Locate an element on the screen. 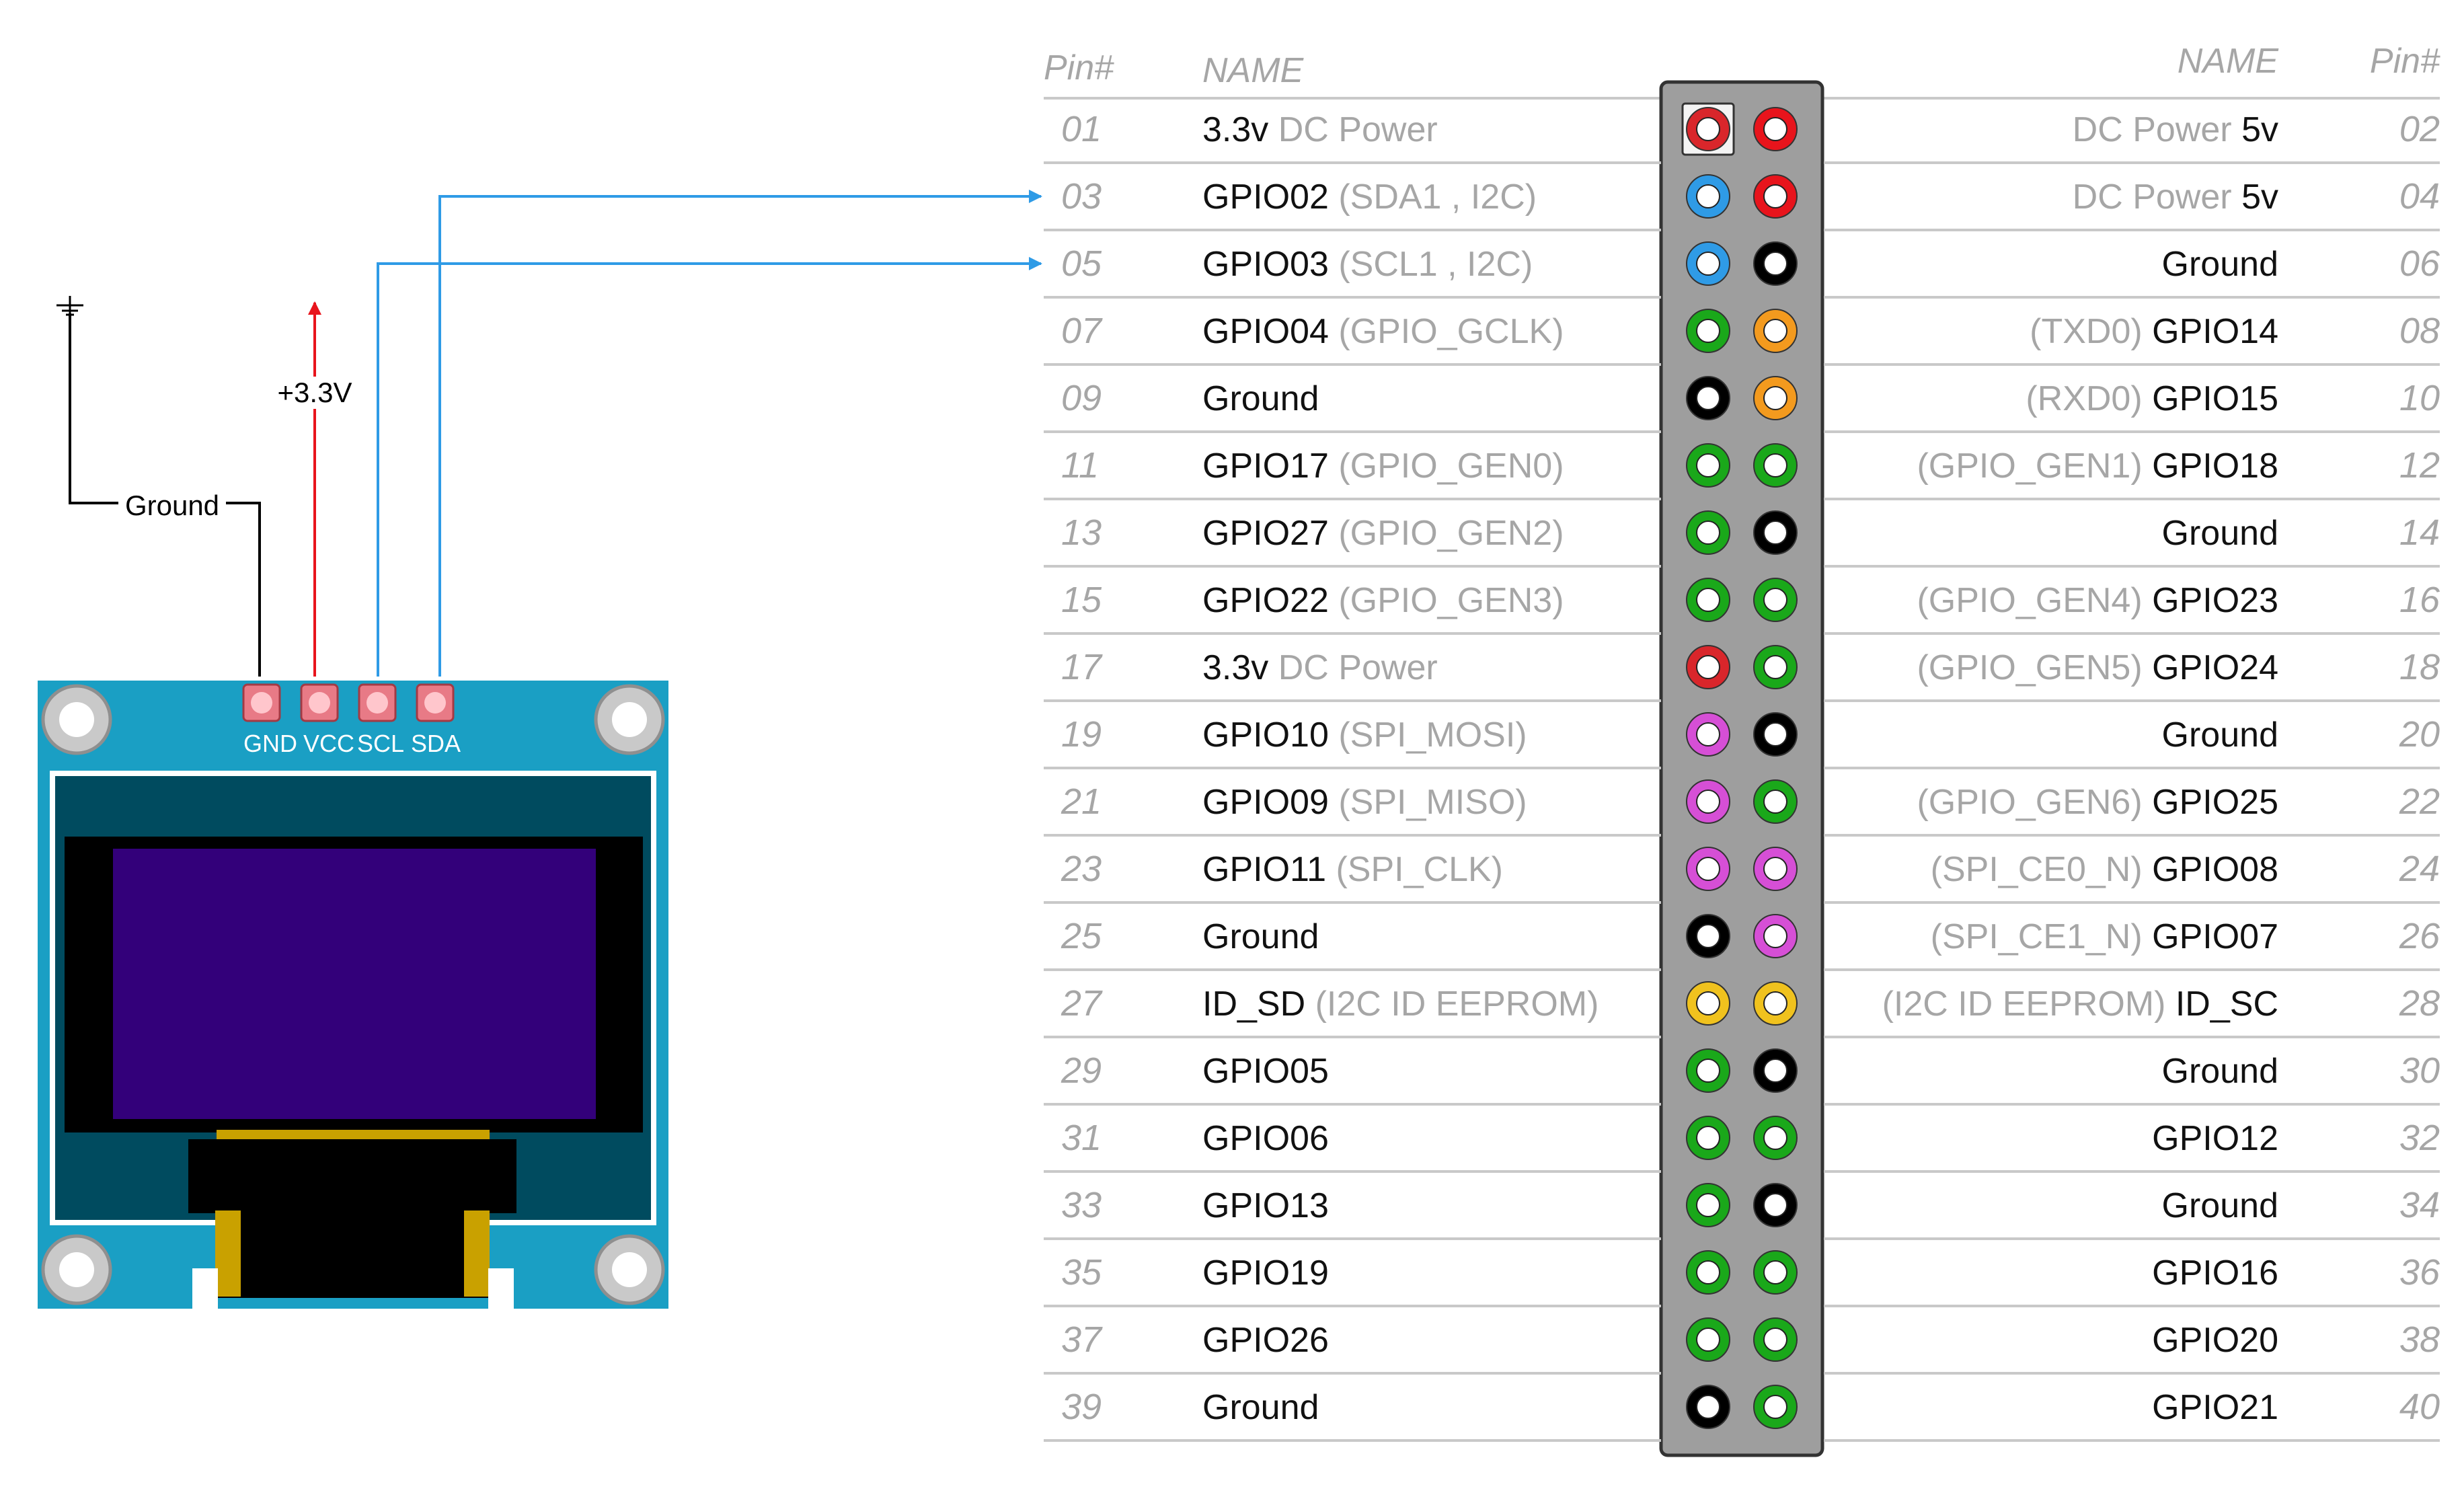 This screenshot has width=2464, height=1499. pin-name-right: (RXD0) GPIO15 is located at coordinates (2152, 398).